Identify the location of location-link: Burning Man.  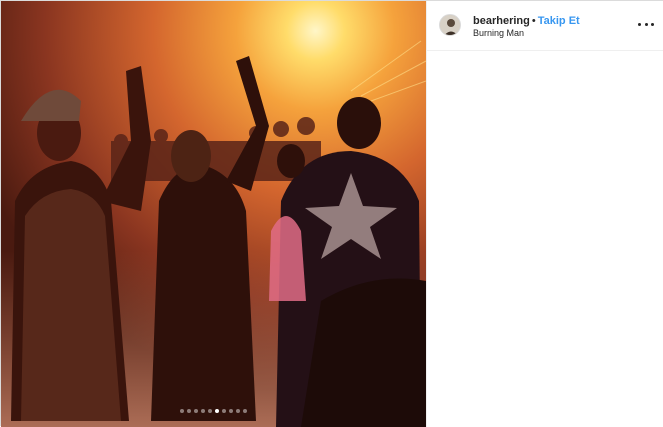
(498, 33).